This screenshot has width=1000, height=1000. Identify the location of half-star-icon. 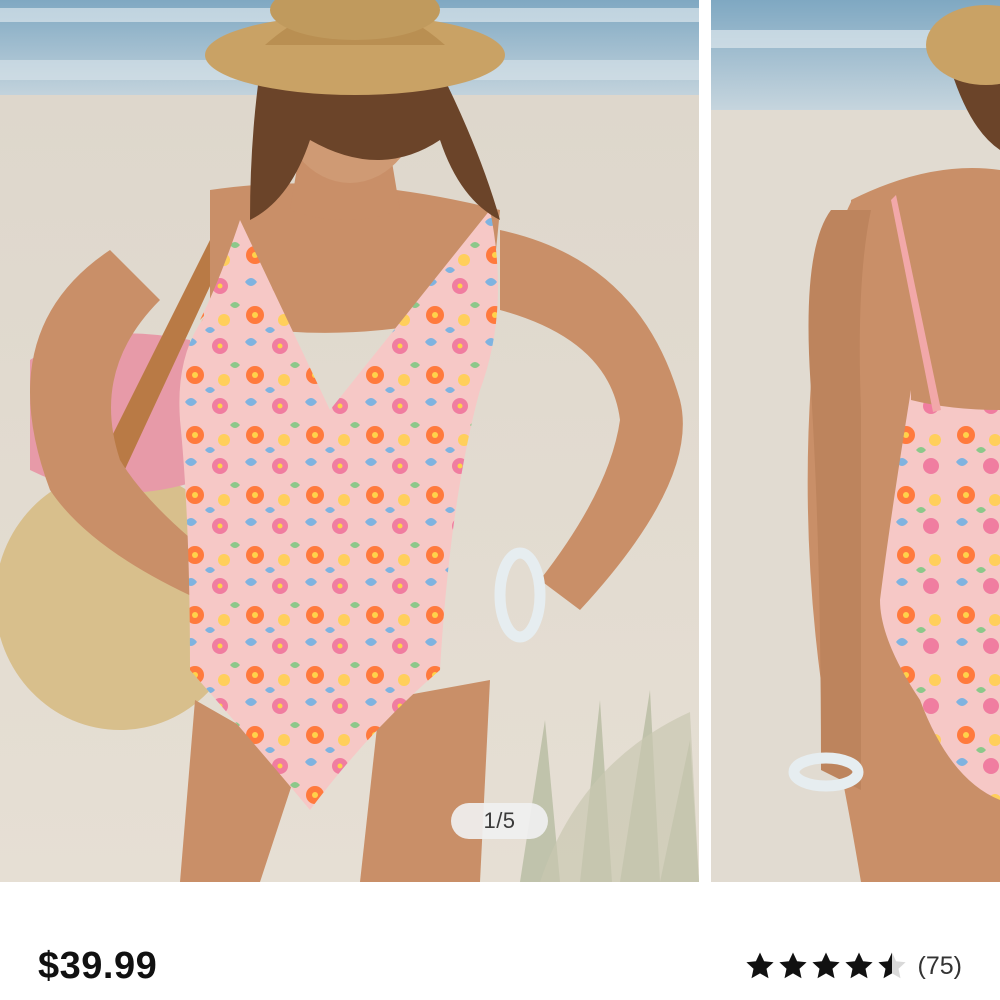
(892, 966).